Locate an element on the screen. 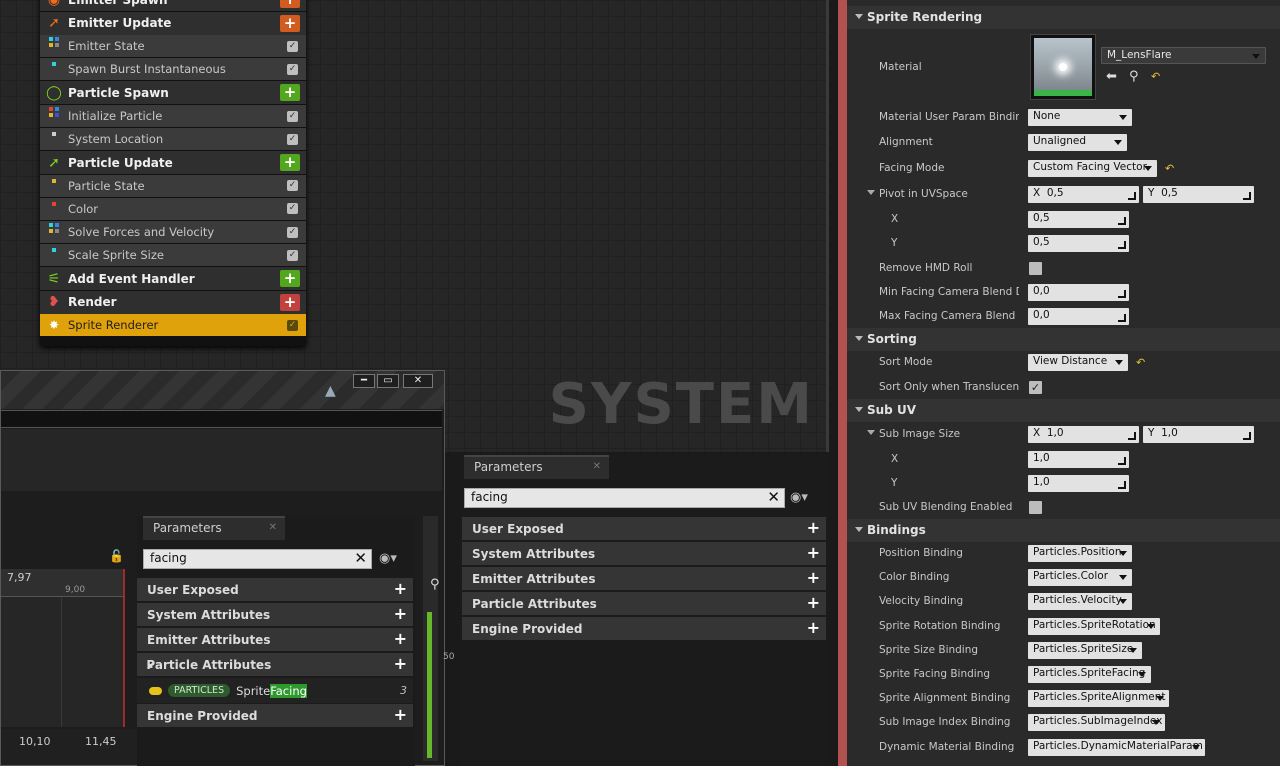  stack-module: Particle State ✓ is located at coordinates (173, 185).